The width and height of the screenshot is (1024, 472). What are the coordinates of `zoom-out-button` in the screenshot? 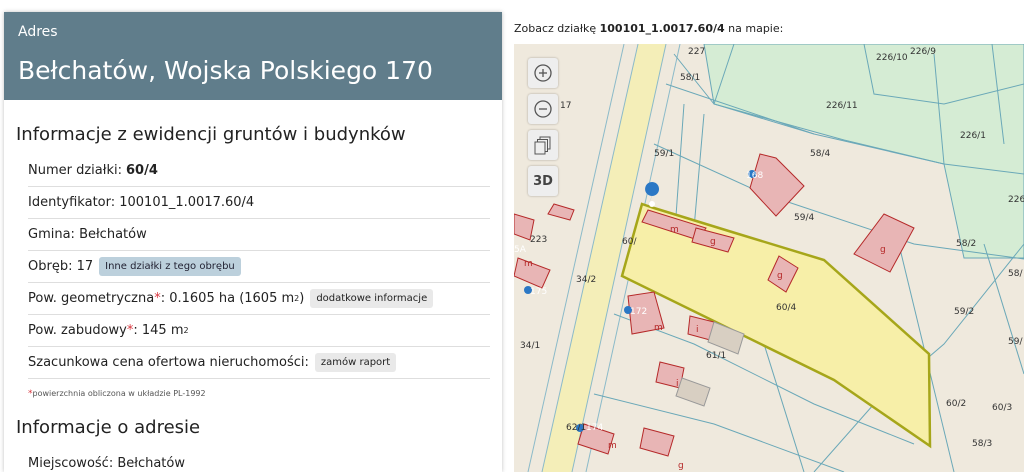 It's located at (543, 109).